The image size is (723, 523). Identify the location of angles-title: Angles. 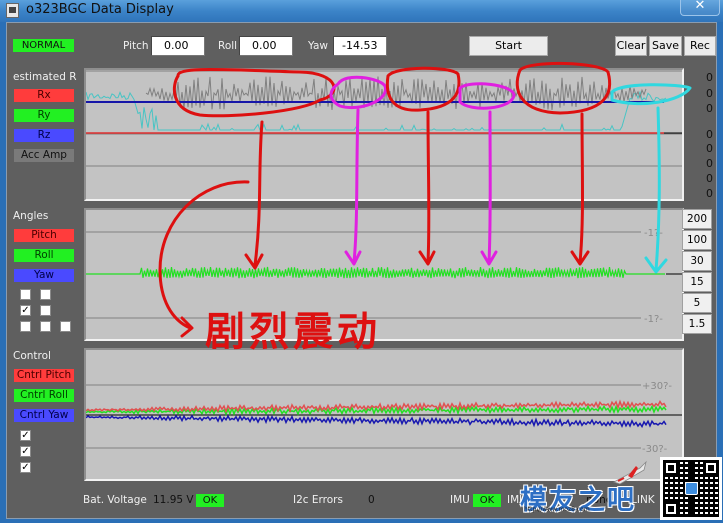
(31, 216).